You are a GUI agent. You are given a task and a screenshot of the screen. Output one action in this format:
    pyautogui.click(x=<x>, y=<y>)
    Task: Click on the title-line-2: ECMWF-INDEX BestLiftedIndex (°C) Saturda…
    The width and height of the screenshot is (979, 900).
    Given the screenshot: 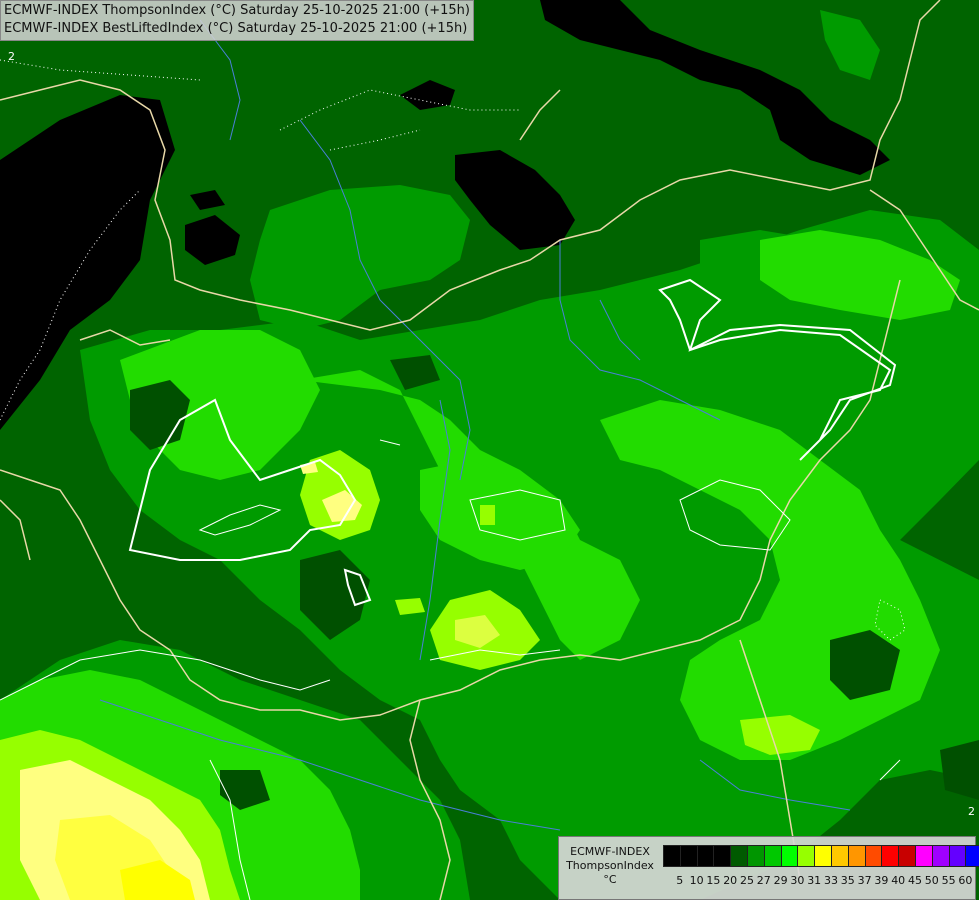 What is the action you would take?
    pyautogui.click(x=236, y=28)
    